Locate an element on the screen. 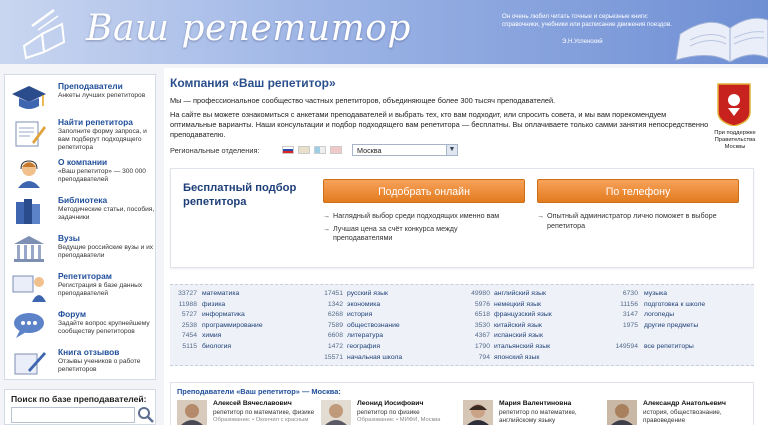 This screenshot has height=425, width=768. subject-link: литература is located at coordinates (365, 335).